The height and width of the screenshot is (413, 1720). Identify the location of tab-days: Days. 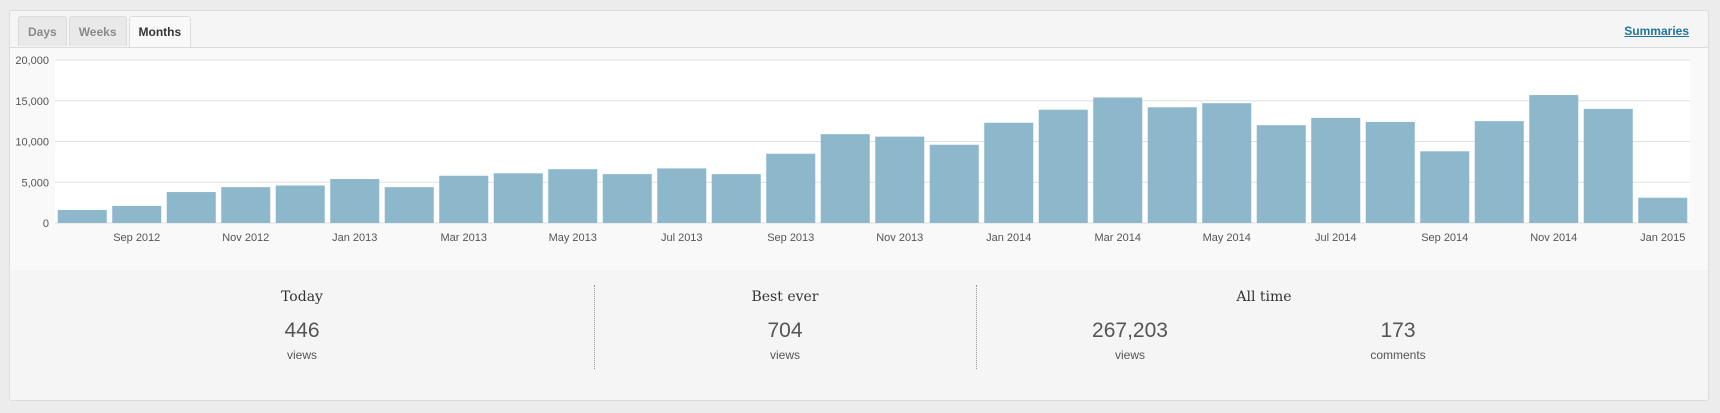
(42, 31).